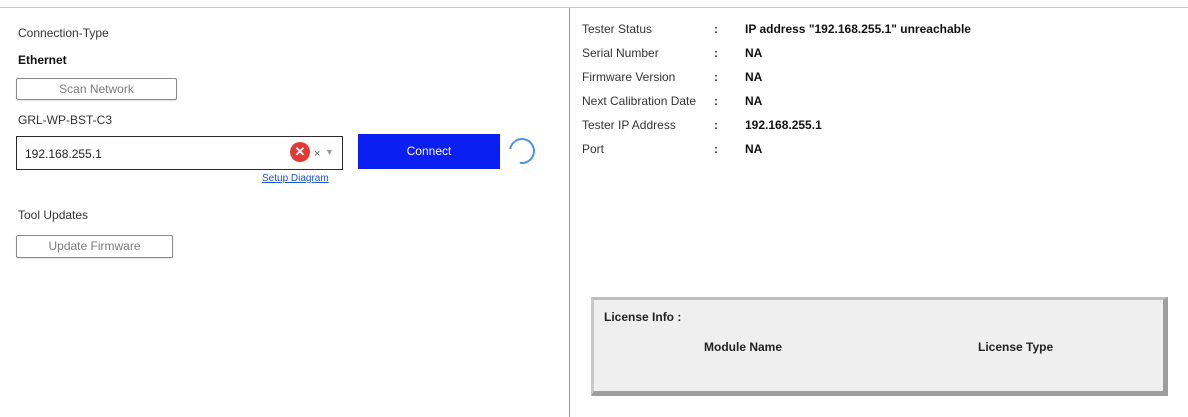  I want to click on device-name-label: GRL-WP-BST-C3, so click(65, 120).